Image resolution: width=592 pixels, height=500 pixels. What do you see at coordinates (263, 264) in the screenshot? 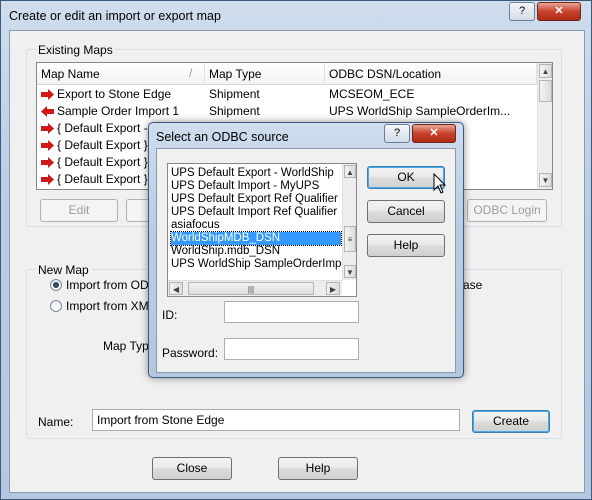
I see `list-item: UPS WorldShip SampleOrderImport` at bounding box center [263, 264].